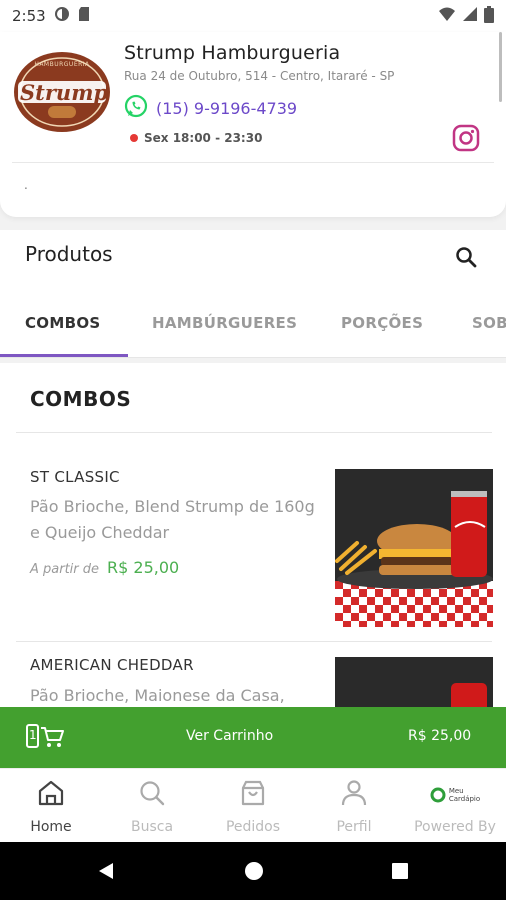 This screenshot has width=506, height=900. Describe the element at coordinates (26, 185) in the screenshot. I see `store-extra-info: .` at that location.